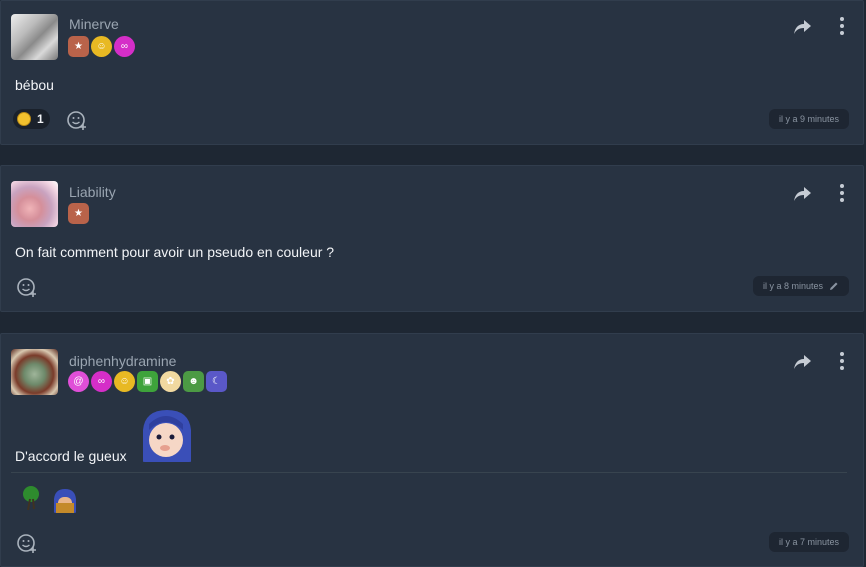  I want to click on badge-list: ★, so click(78, 213).